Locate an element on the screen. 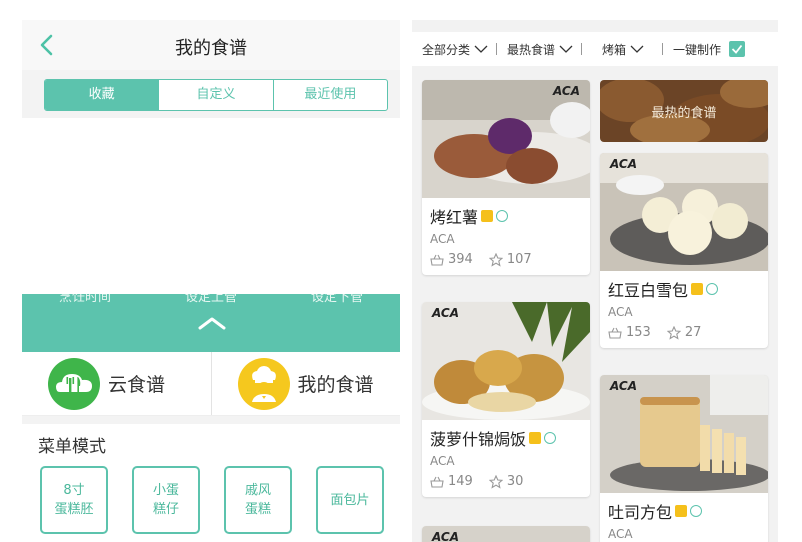  nav-bar: 我的食谱 is located at coordinates (211, 45).